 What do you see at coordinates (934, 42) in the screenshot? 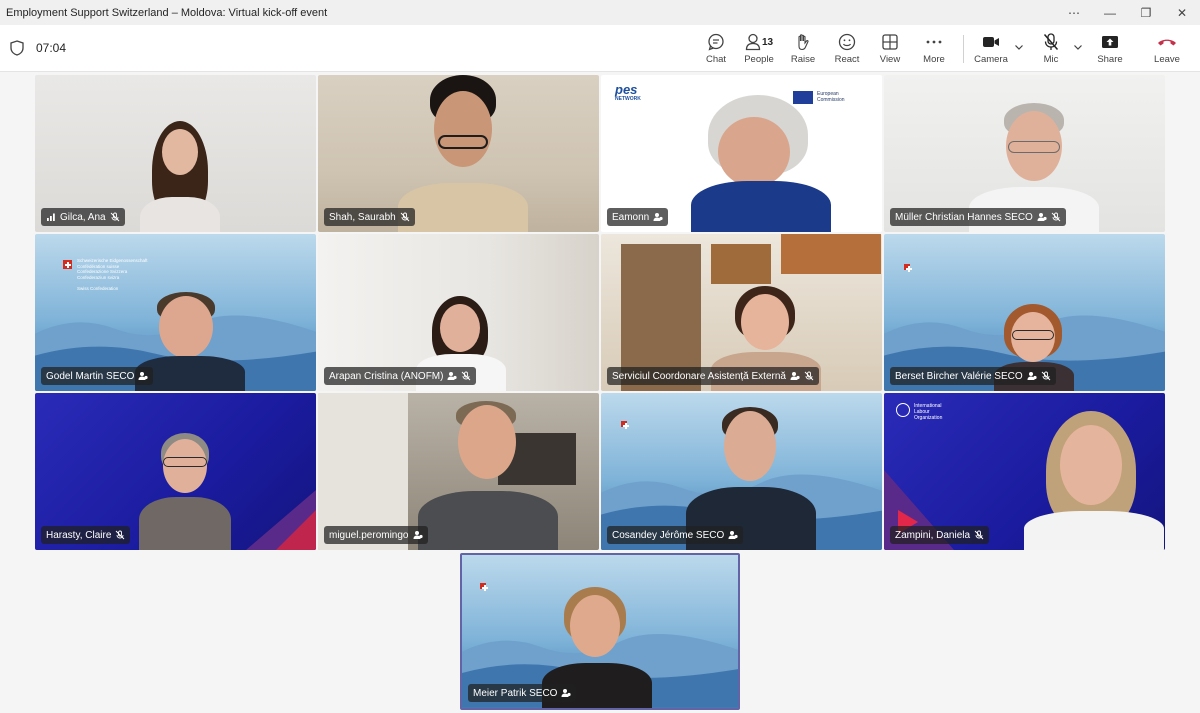
I see `more-dots-icon` at bounding box center [934, 42].